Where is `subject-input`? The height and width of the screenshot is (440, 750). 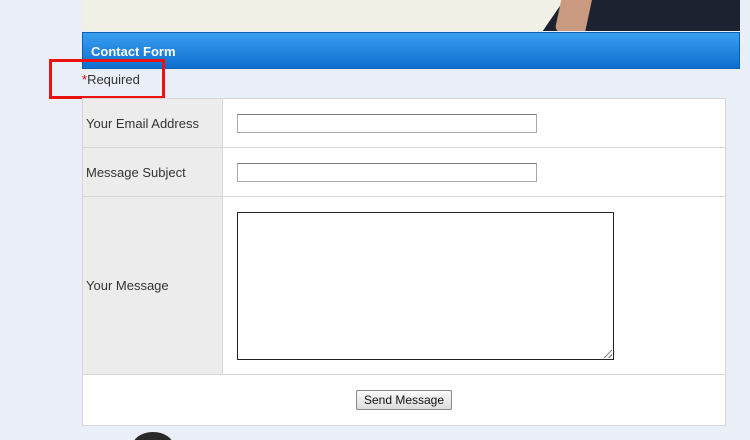
subject-input is located at coordinates (387, 172).